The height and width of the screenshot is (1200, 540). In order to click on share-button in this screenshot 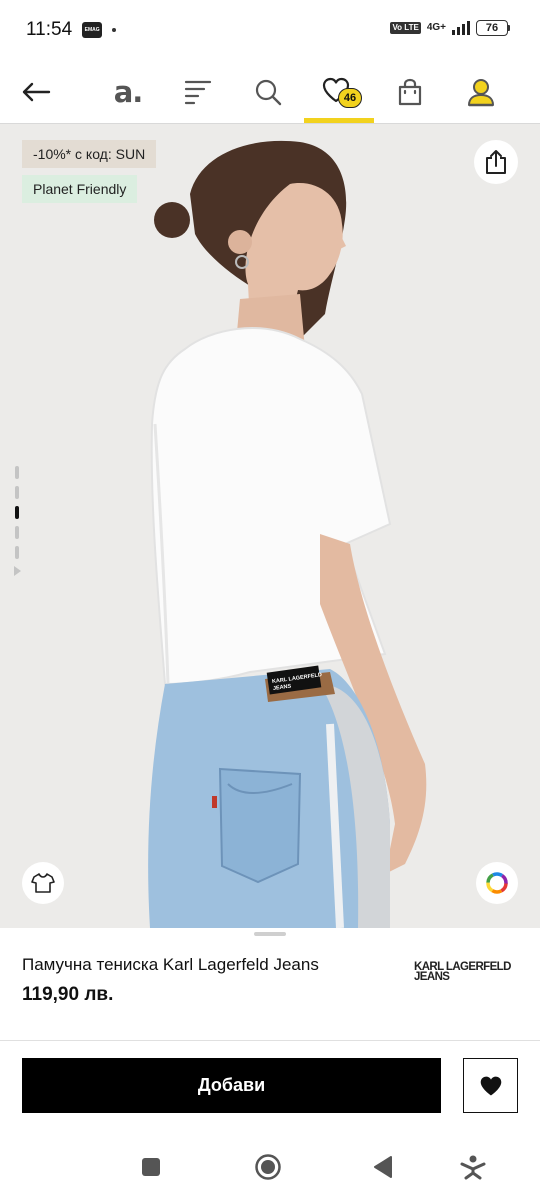, I will do `click(496, 162)`.